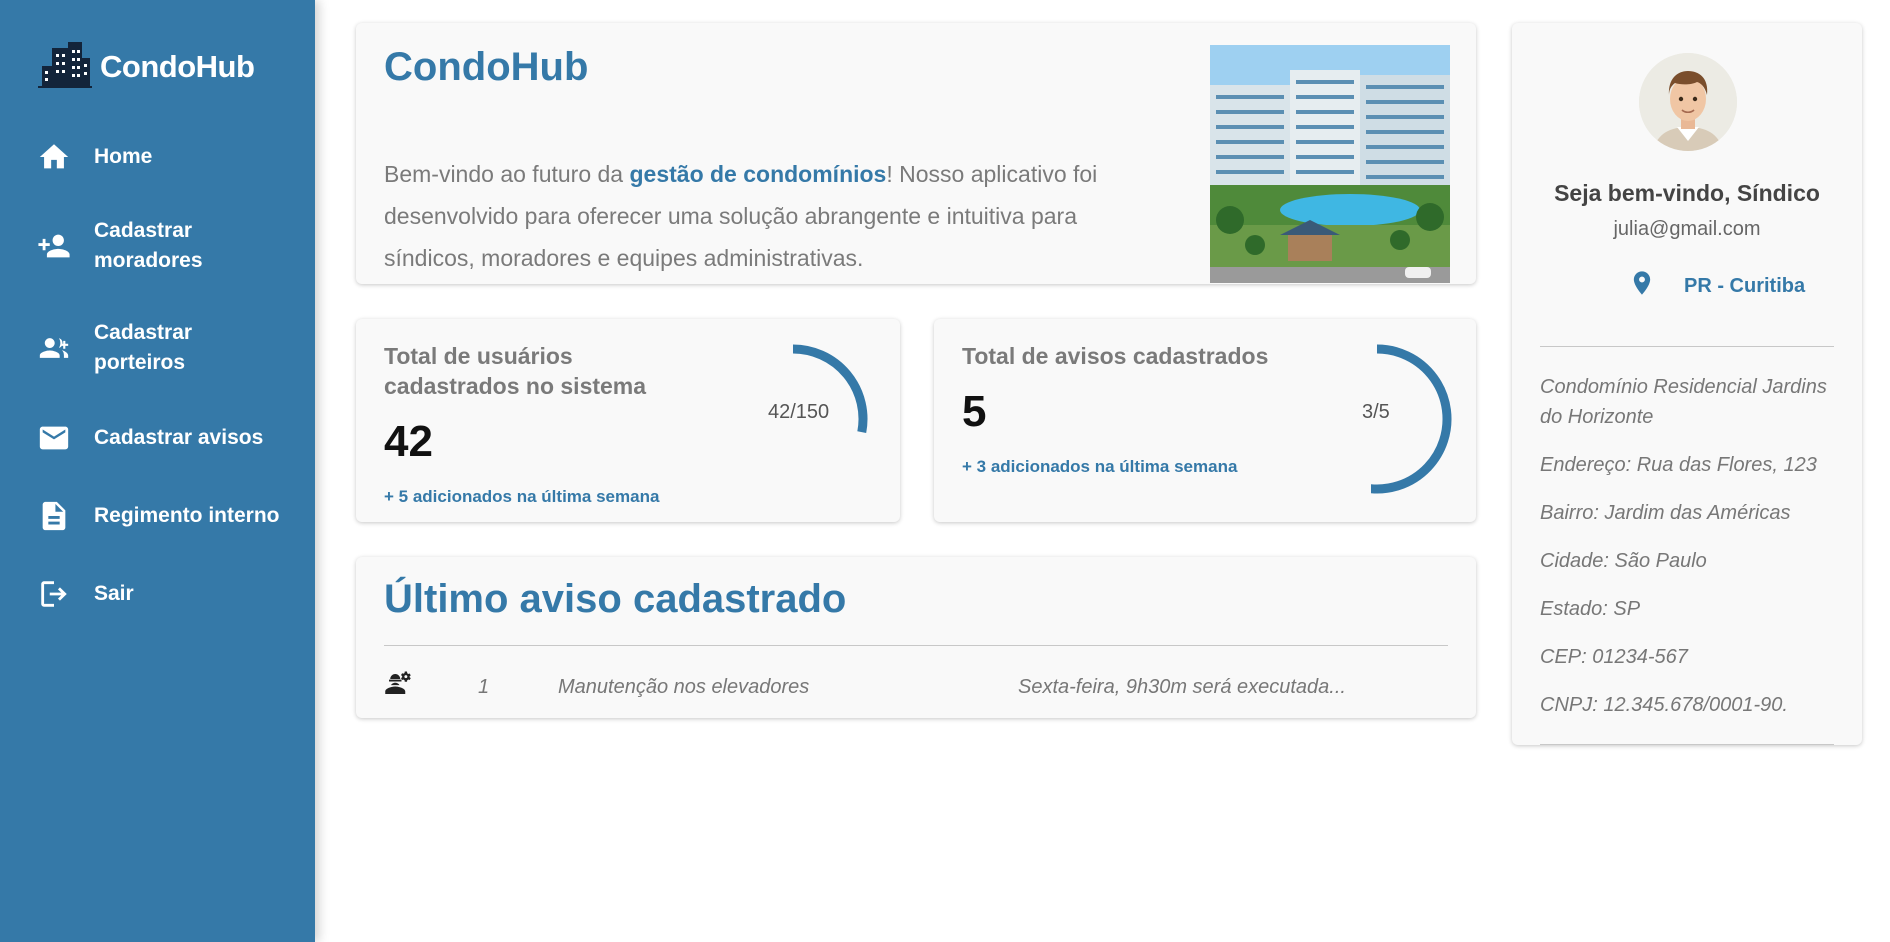 The image size is (1890, 942). I want to click on users-progress-gauge, so click(830, 388).